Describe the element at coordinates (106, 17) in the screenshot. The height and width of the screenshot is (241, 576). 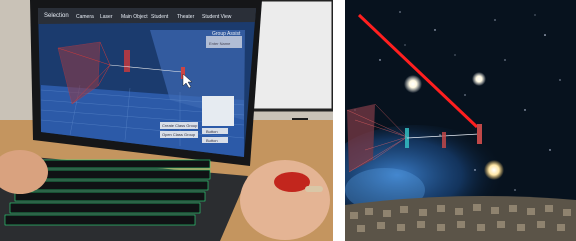
I see `menu-laser: Laser` at that location.